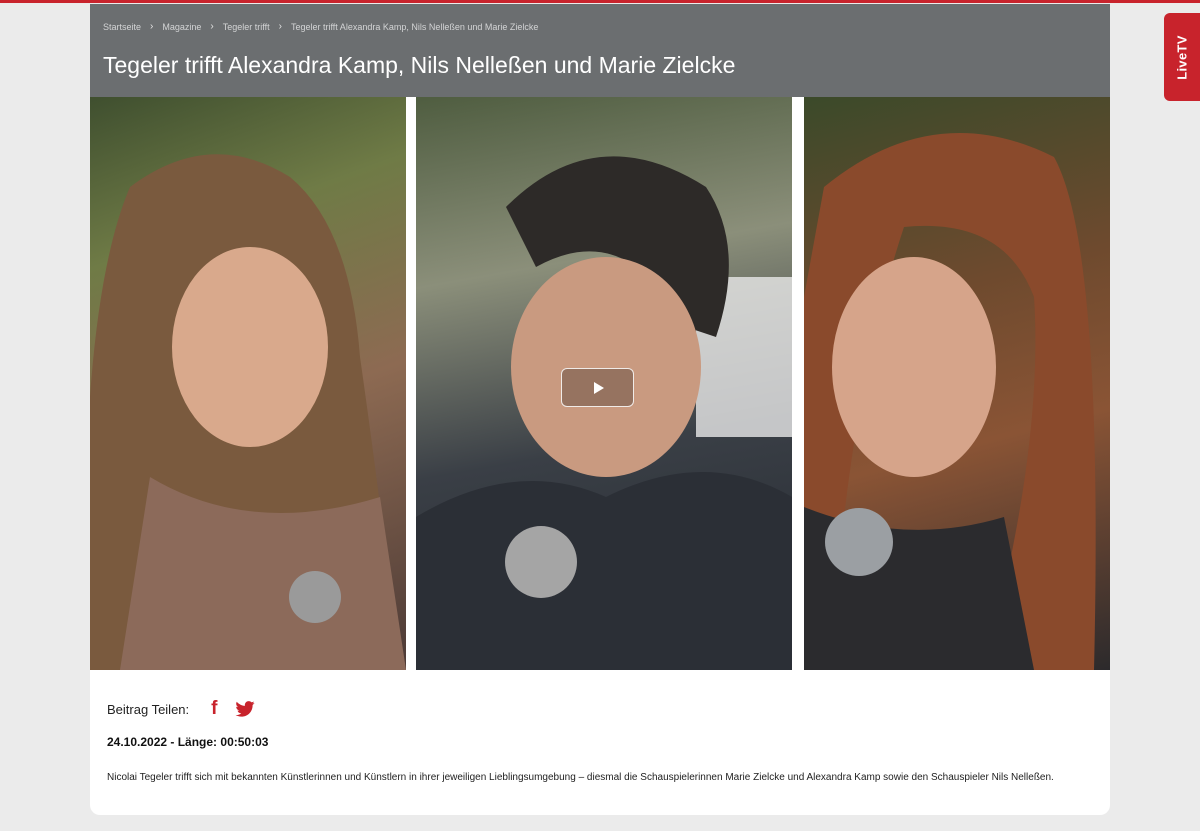  Describe the element at coordinates (122, 27) in the screenshot. I see `breadcrumb-item-startseite: Startseite` at that location.